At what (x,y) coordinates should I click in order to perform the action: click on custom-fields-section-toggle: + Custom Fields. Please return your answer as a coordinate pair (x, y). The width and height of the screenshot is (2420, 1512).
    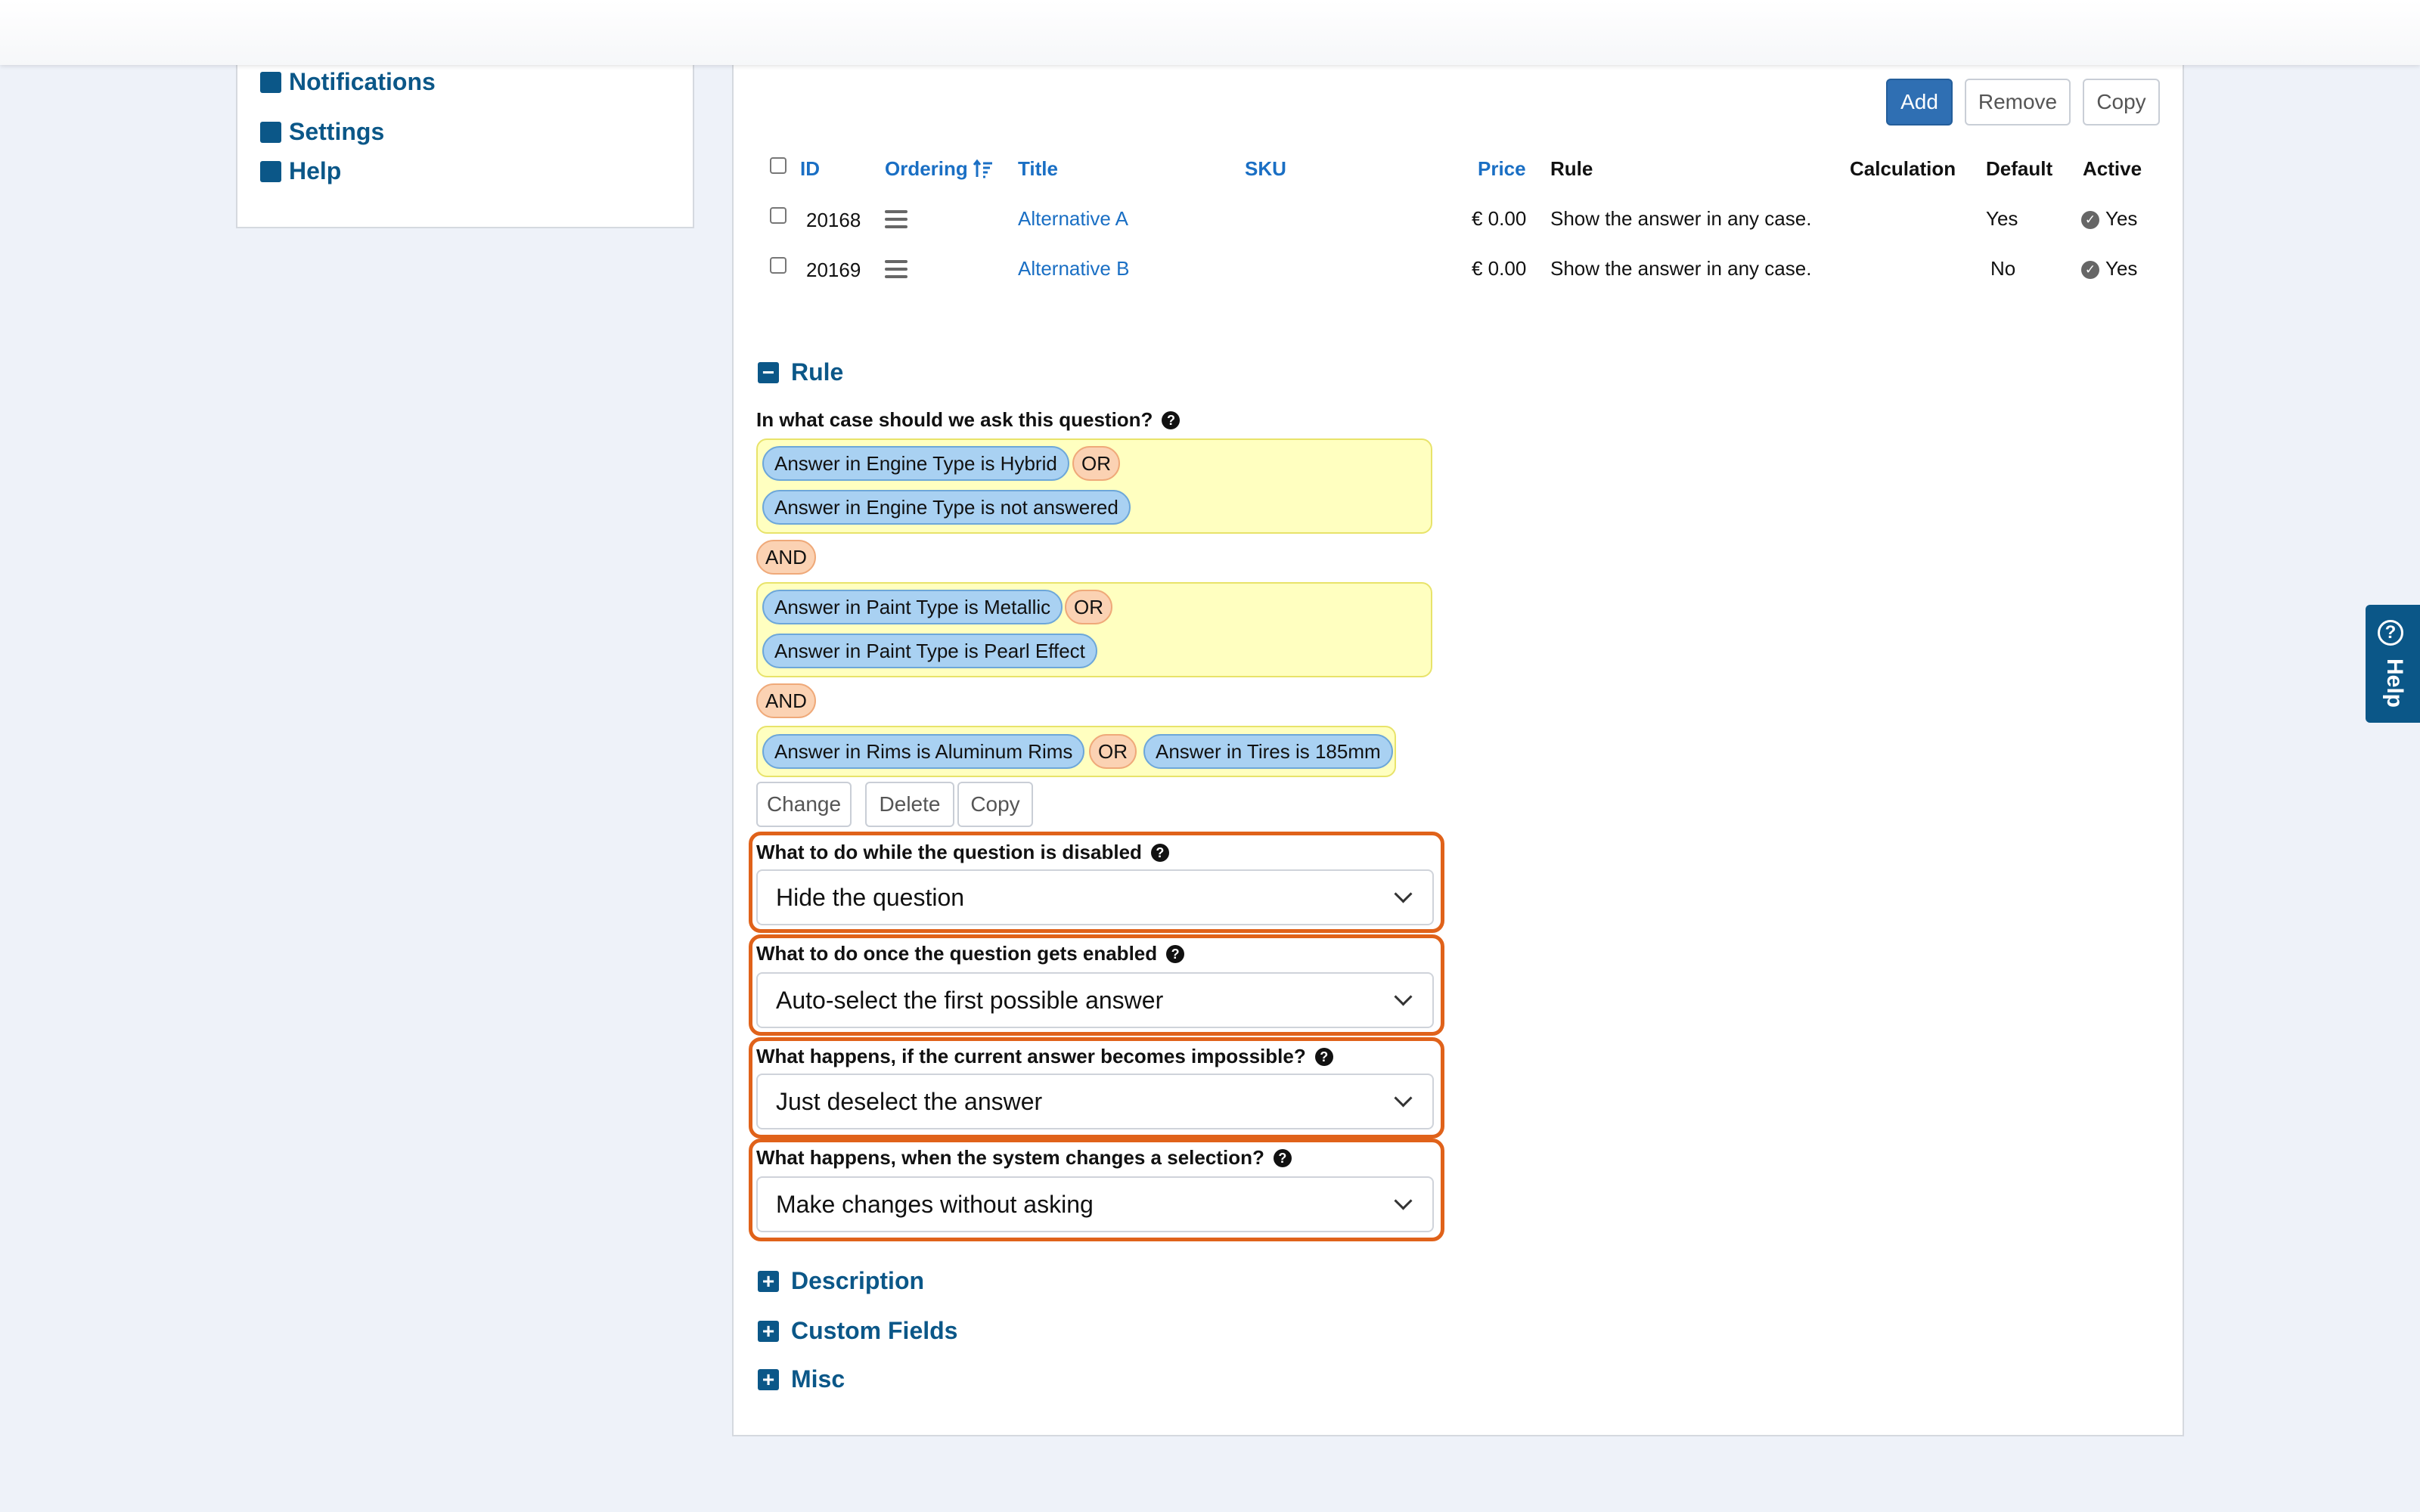
    Looking at the image, I should click on (857, 1331).